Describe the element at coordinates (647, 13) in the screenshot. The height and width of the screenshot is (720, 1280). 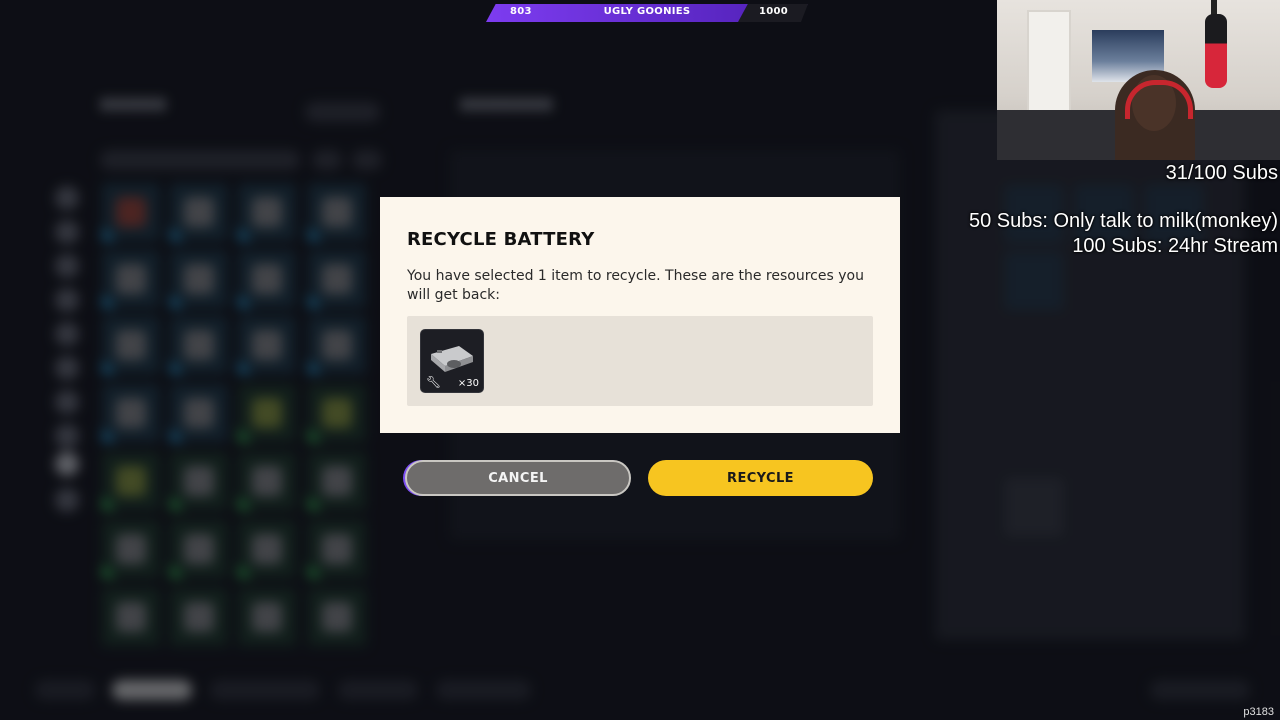
I see `match-score-bar: 803 UGLY GOONIES 1000` at that location.